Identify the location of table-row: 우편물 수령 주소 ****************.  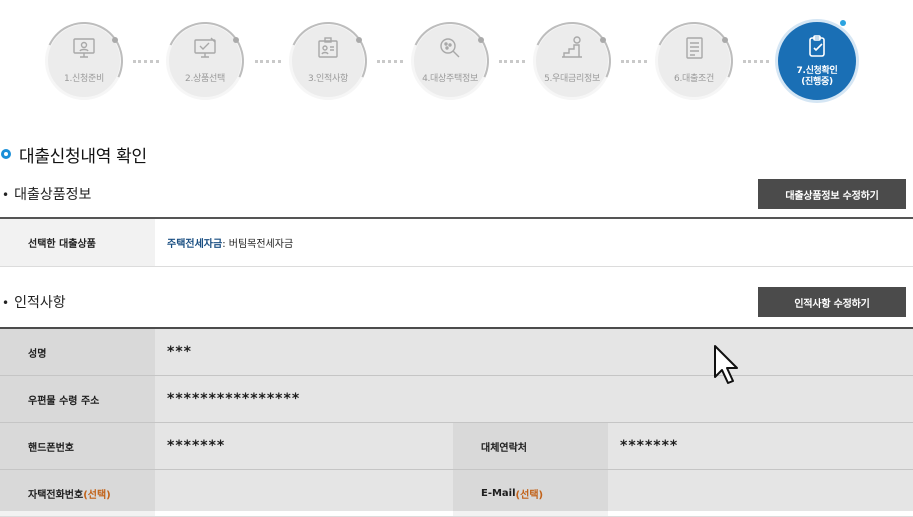
(456, 399).